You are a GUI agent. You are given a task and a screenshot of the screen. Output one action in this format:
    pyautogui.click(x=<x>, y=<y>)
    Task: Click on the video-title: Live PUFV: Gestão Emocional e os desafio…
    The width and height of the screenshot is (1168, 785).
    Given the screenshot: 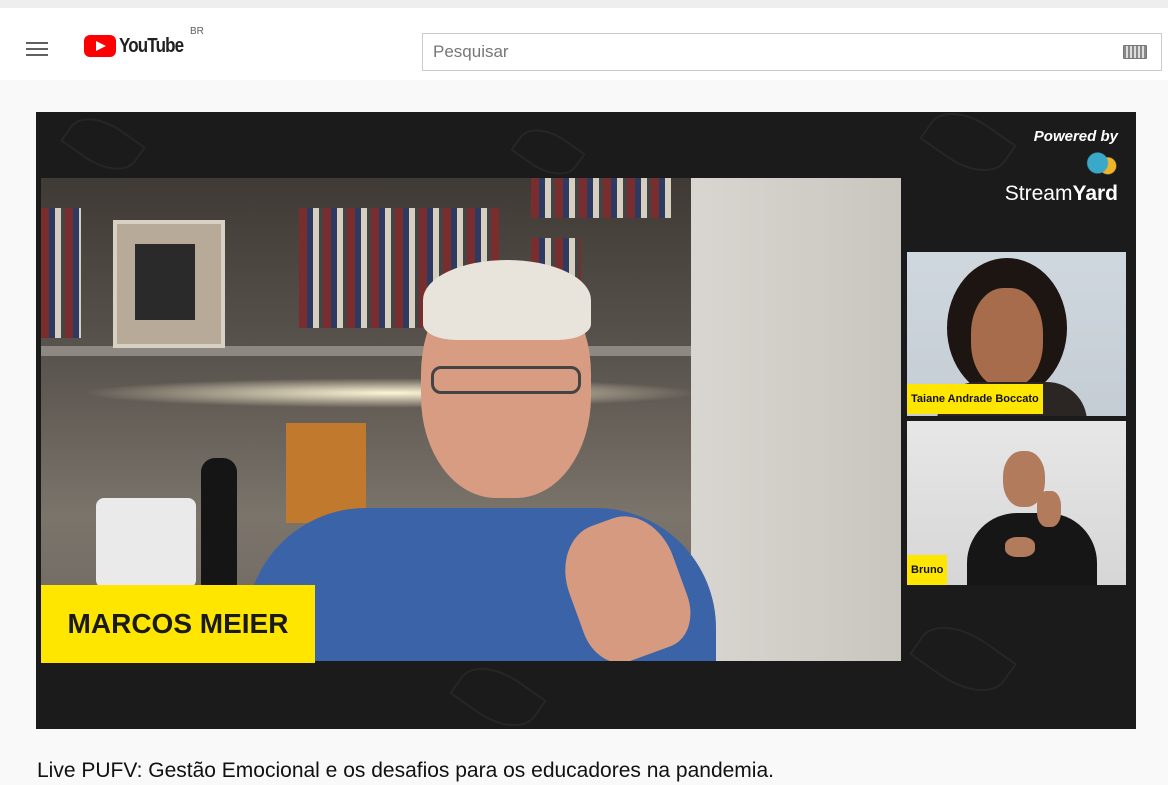 What is the action you would take?
    pyautogui.click(x=405, y=770)
    